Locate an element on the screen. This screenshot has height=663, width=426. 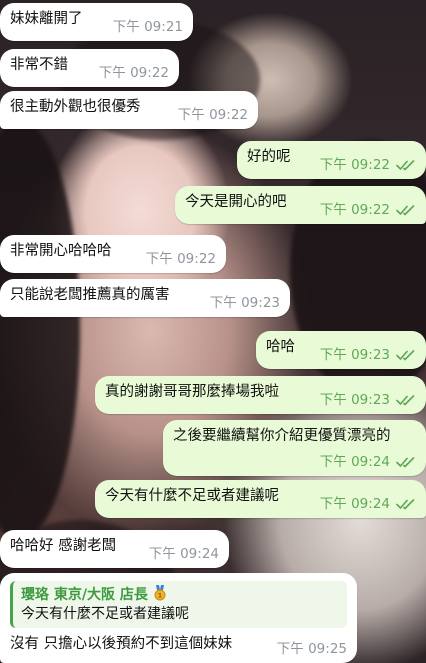
message-text: 妹妹離開了 is located at coordinates (46, 19).